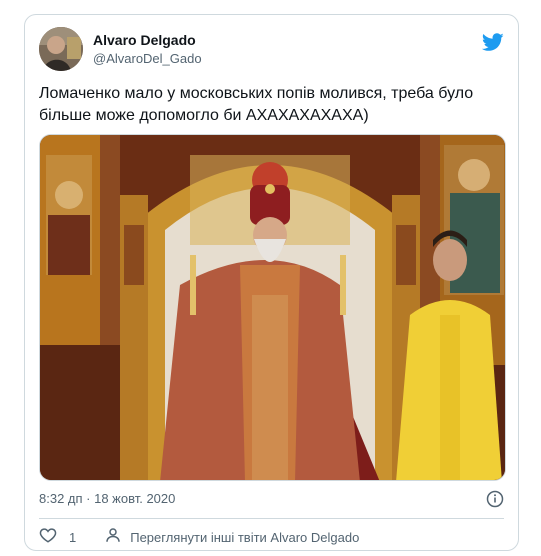 This screenshot has width=541, height=556. What do you see at coordinates (107, 499) in the screenshot?
I see `tweet-timestamp: 8:32 дп · 18 жовт. 2020` at bounding box center [107, 499].